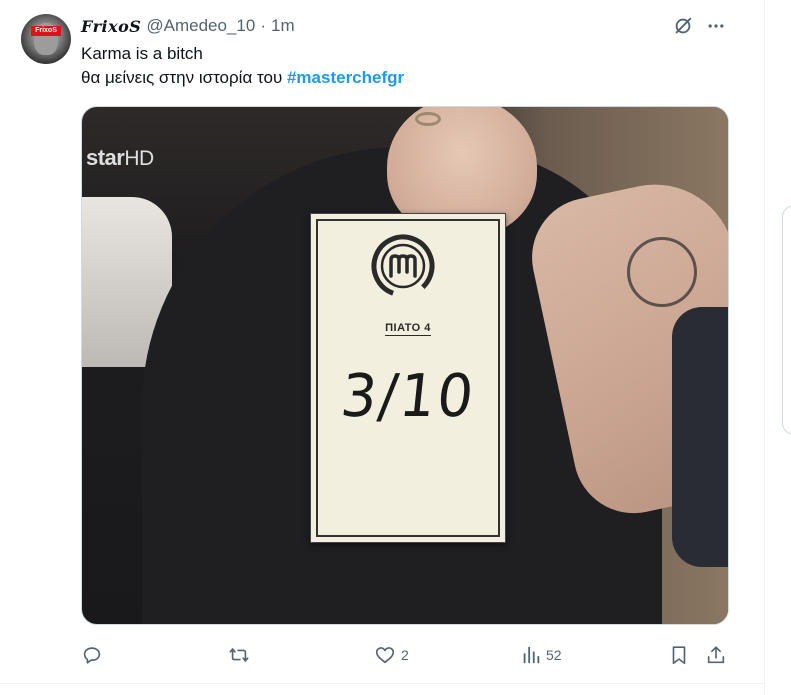  What do you see at coordinates (541, 655) in the screenshot?
I see `views-button: 52` at bounding box center [541, 655].